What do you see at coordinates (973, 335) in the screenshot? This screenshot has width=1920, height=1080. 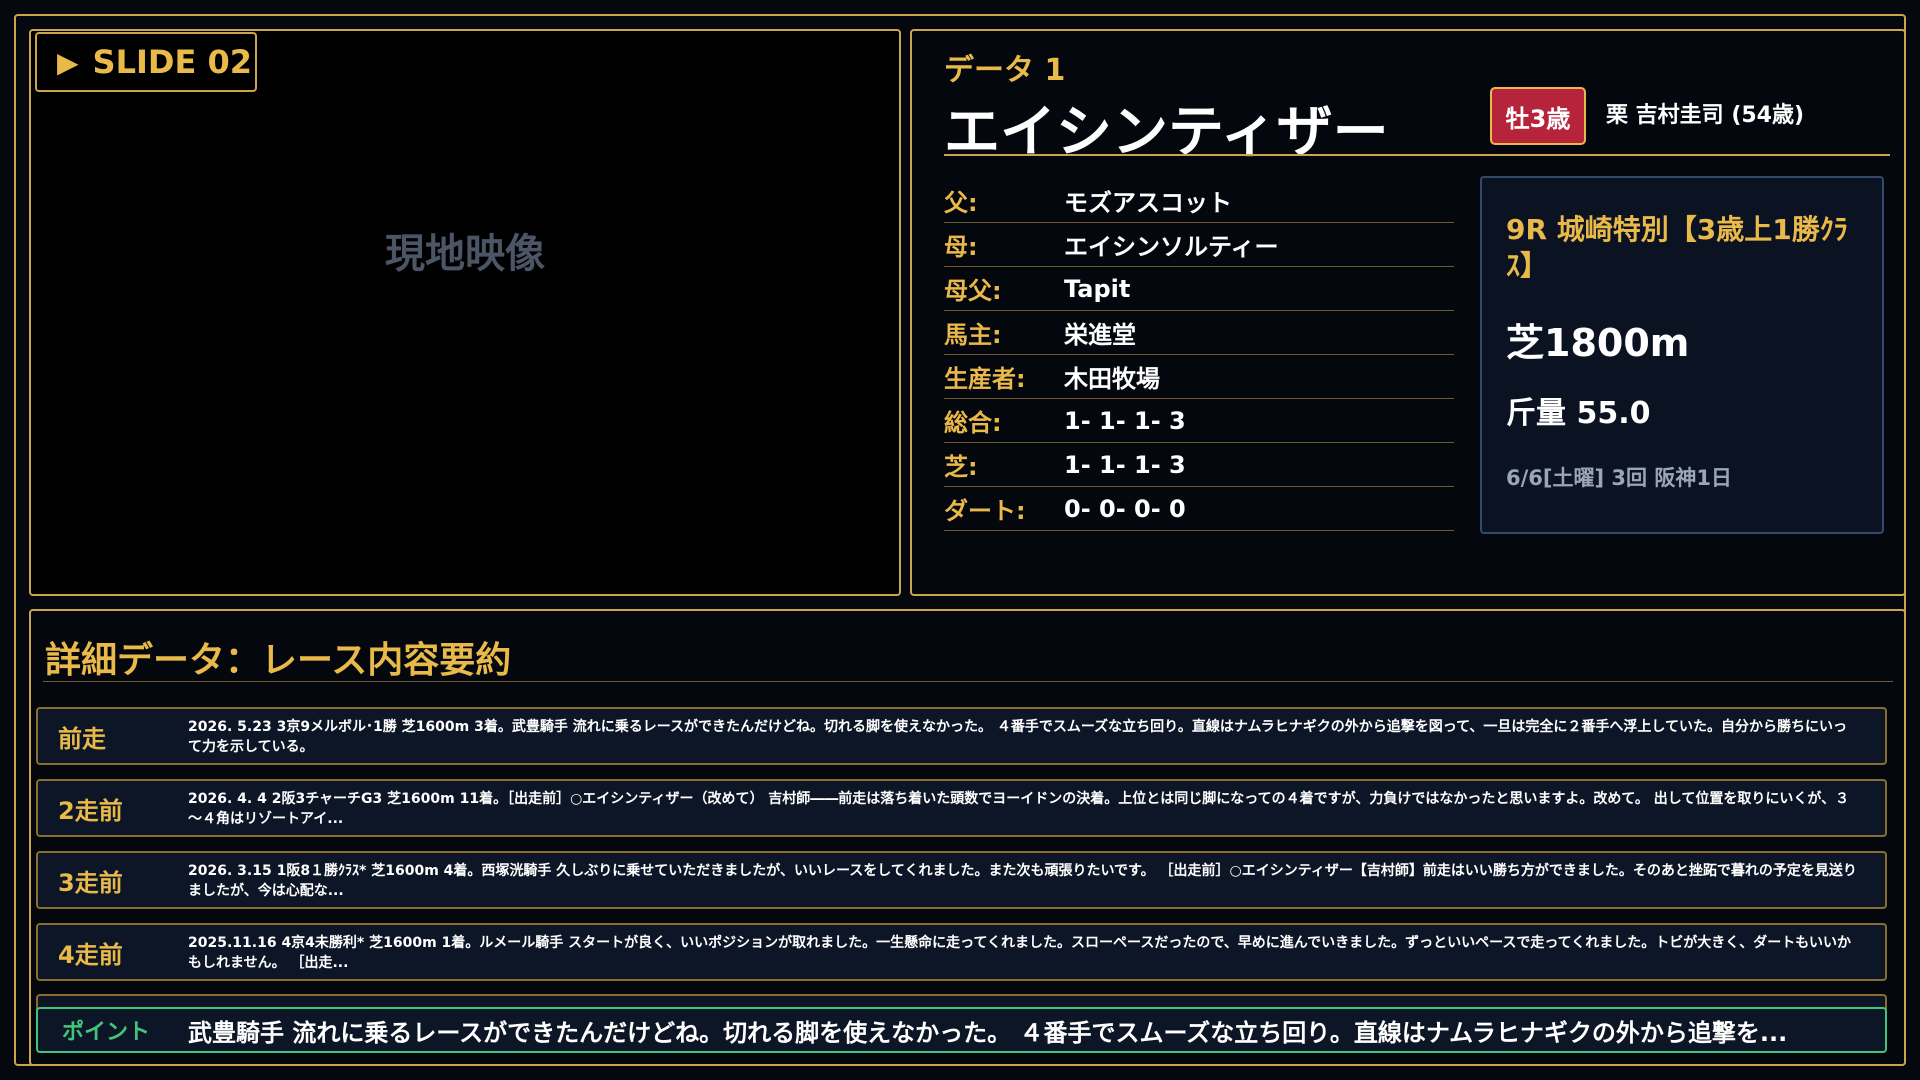 I see `pedigree-key: 馬主:` at bounding box center [973, 335].